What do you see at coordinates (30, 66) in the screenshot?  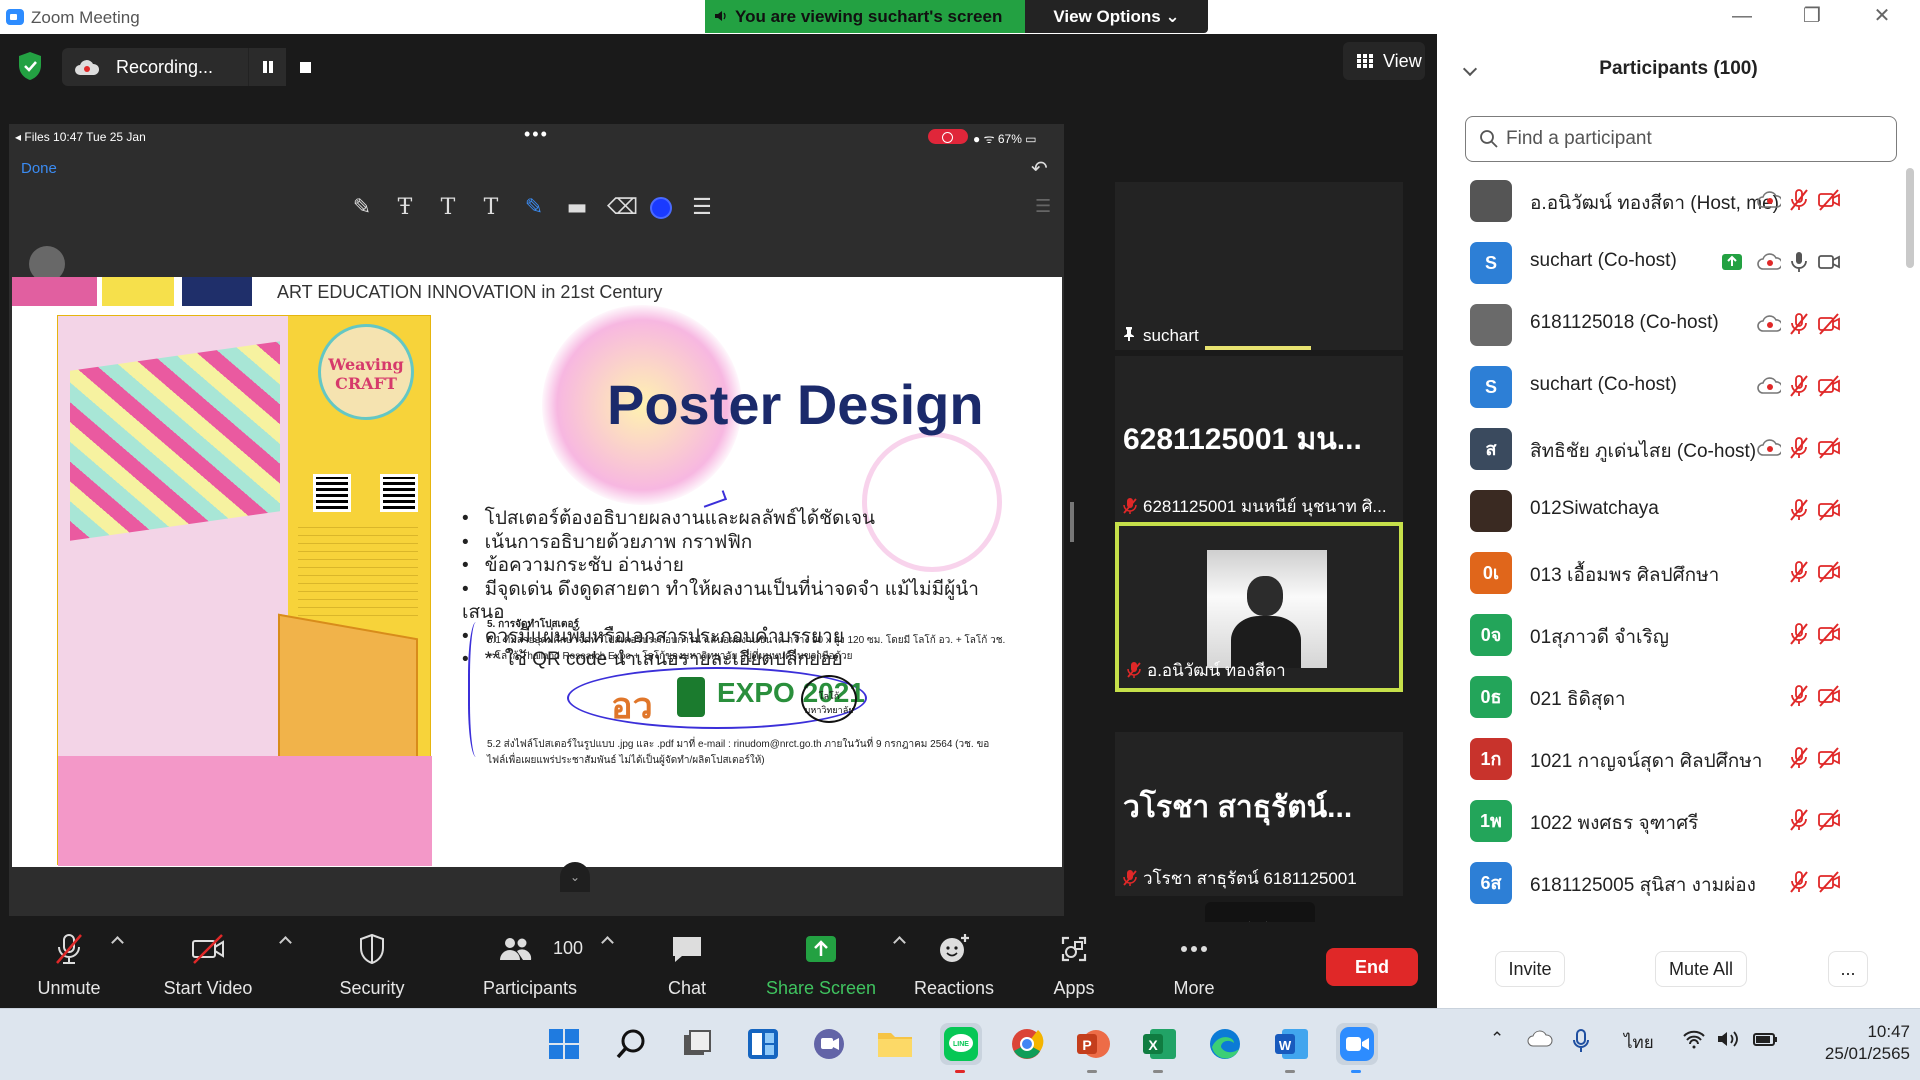 I see `encryption-shield-icon` at bounding box center [30, 66].